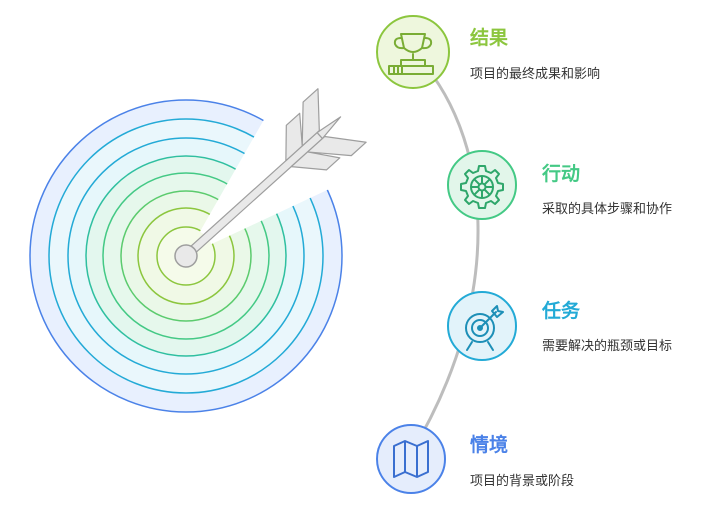 The image size is (713, 513). Describe the element at coordinates (522, 481) in the screenshot. I see `step-situation-desc: 项目的背景或阶段` at that location.